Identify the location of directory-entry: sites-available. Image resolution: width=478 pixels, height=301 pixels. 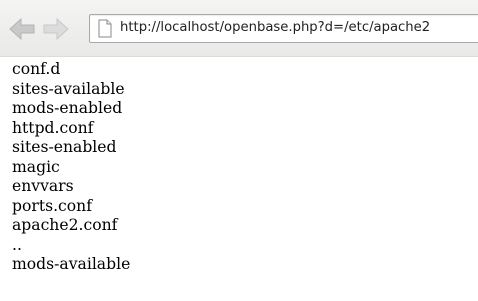
(68, 88).